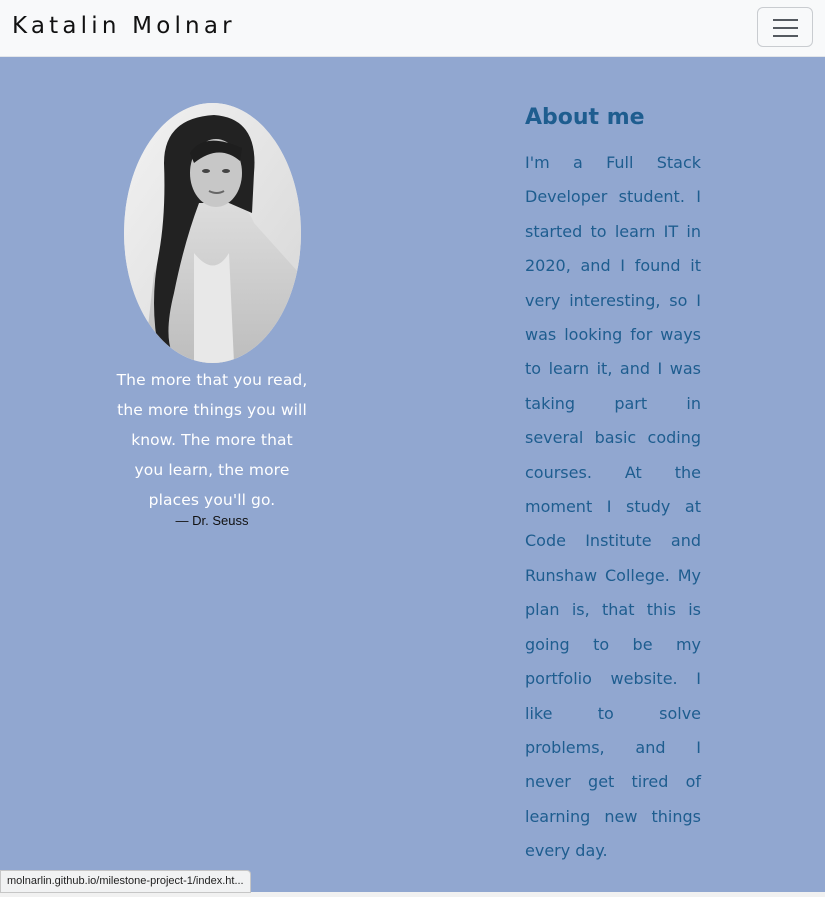  I want to click on about-line: Developer student. I, so click(613, 197).